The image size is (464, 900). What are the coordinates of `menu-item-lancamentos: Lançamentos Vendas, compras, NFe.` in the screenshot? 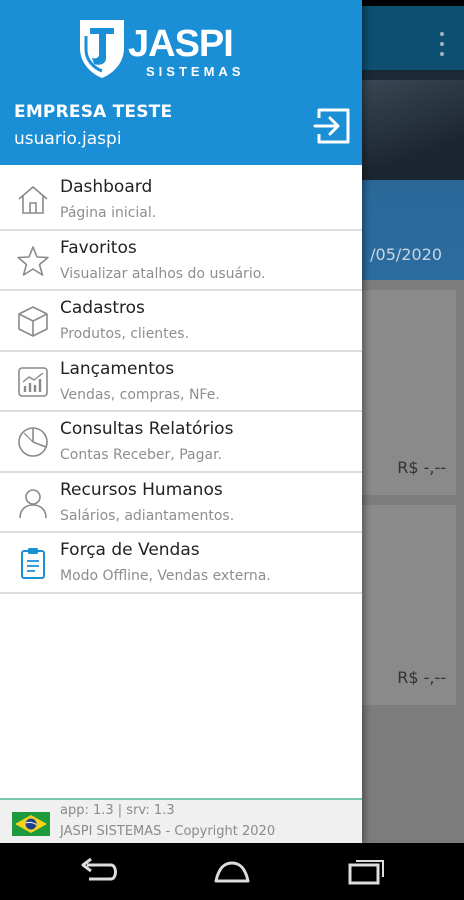 It's located at (181, 382).